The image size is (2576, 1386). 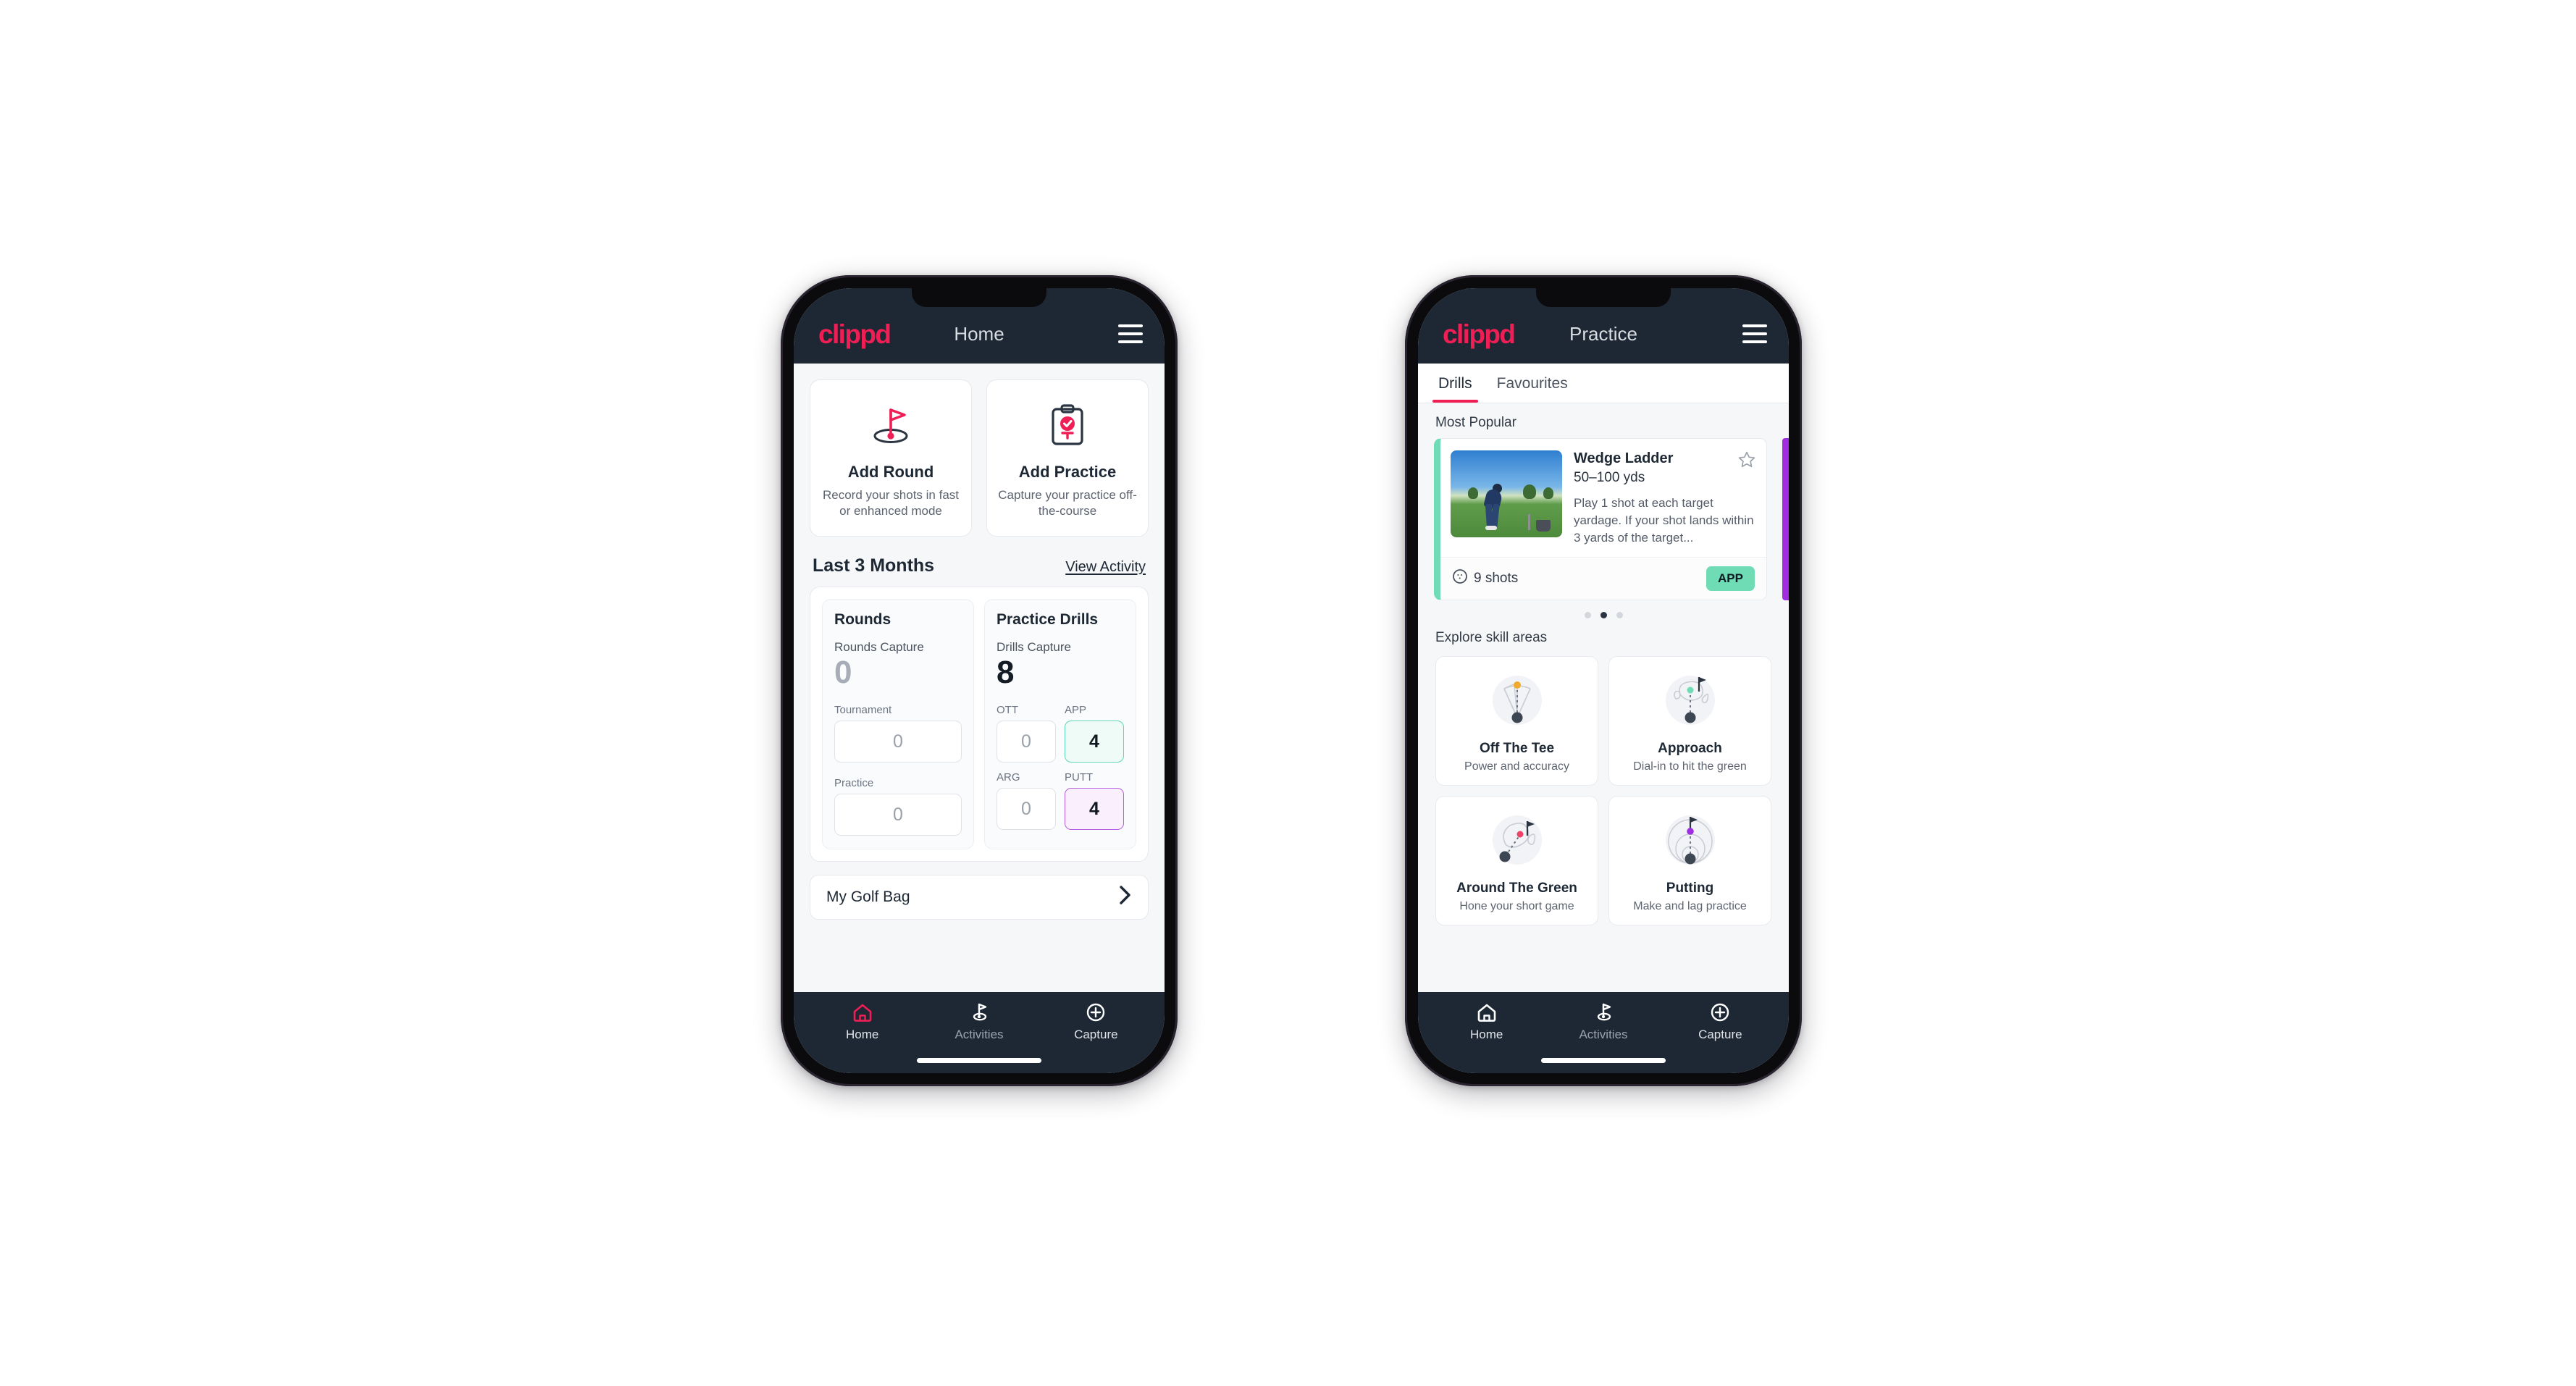 I want to click on nav-capture-label: Capture, so click(x=1720, y=1034).